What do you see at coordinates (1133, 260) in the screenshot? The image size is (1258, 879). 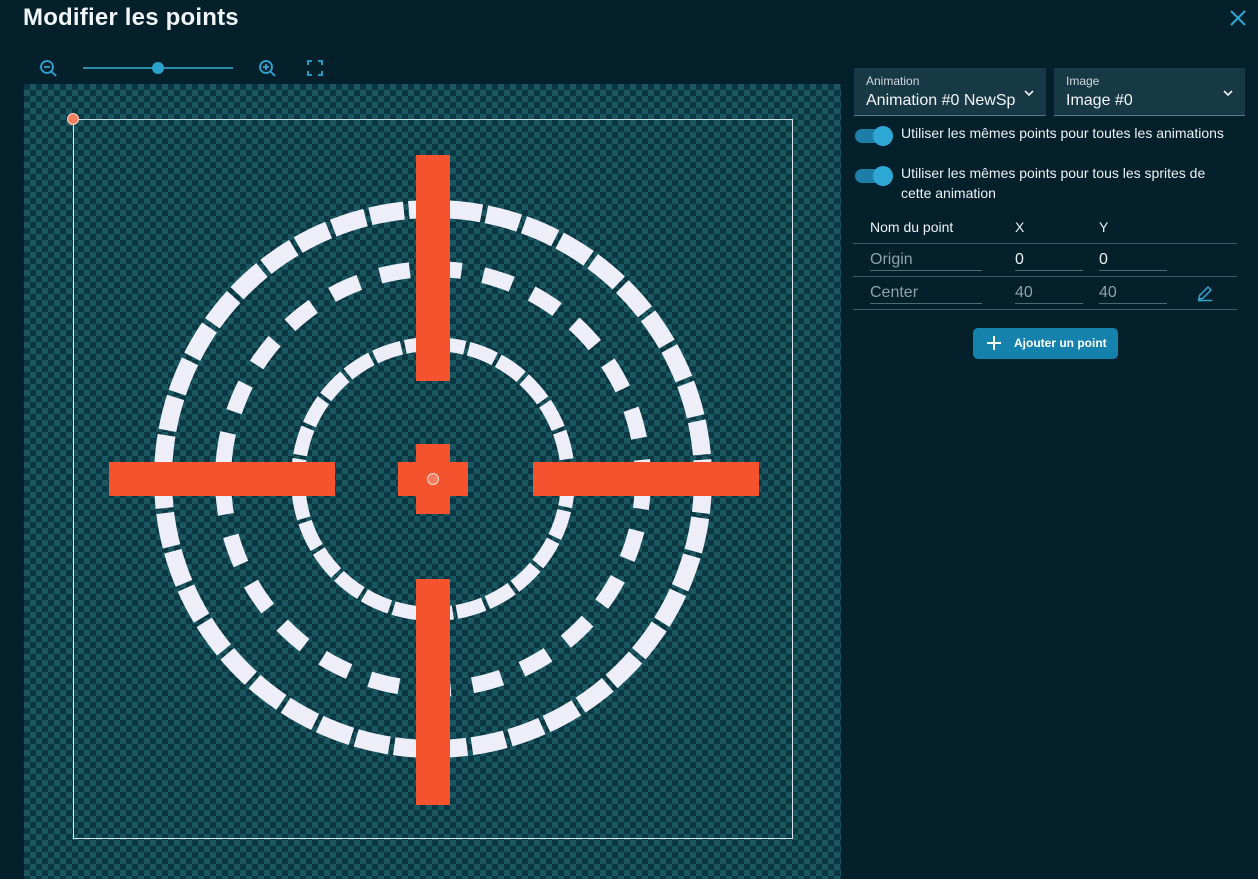 I see `point-y-field: 0` at bounding box center [1133, 260].